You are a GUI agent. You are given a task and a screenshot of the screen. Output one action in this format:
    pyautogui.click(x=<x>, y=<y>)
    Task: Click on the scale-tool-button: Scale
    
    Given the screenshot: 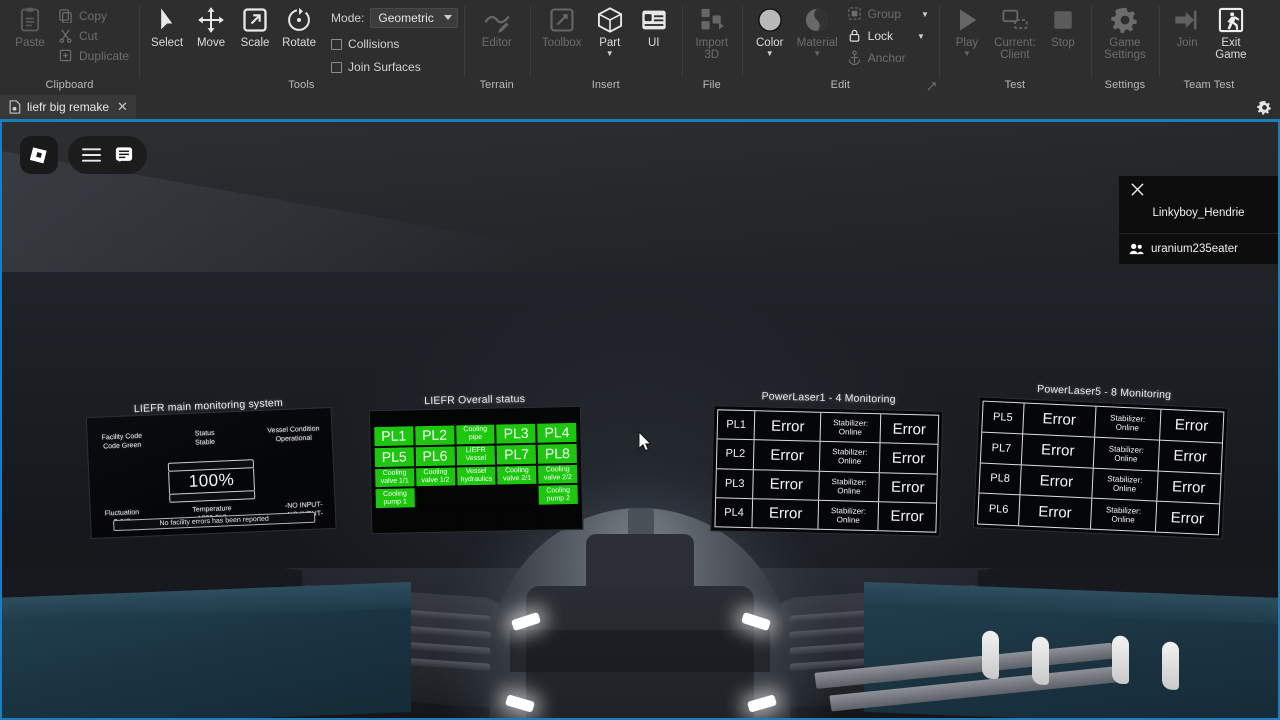 What is the action you would take?
    pyautogui.click(x=255, y=25)
    